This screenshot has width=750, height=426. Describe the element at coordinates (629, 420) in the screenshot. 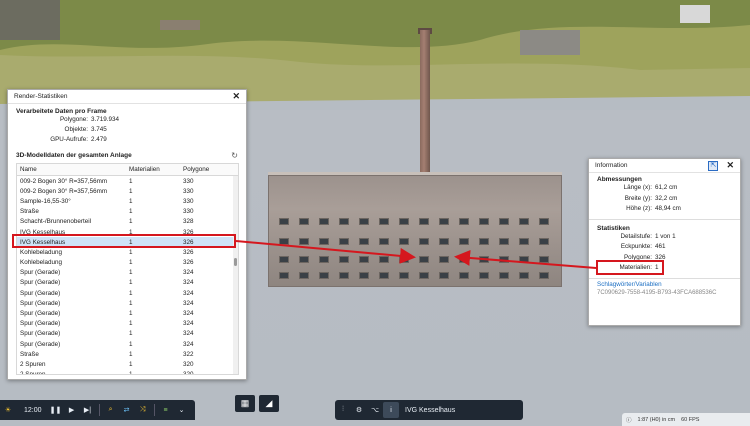

I see `info-circle-icon: ⓘ` at that location.